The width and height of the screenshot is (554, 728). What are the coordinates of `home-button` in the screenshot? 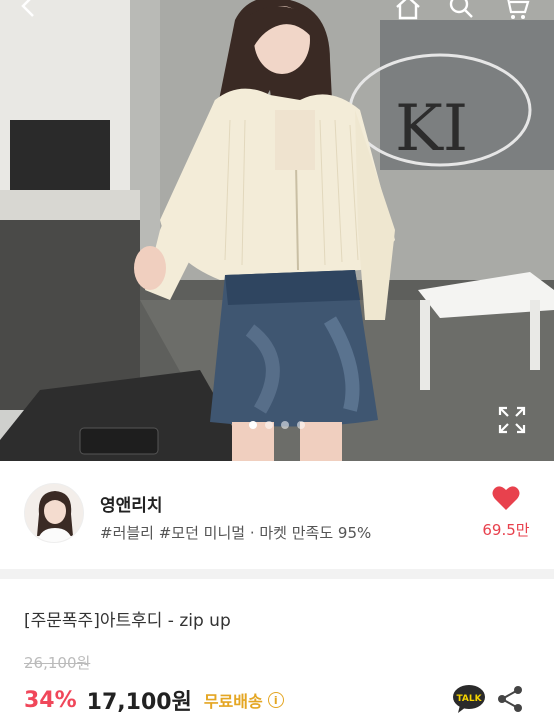 It's located at (411, 13).